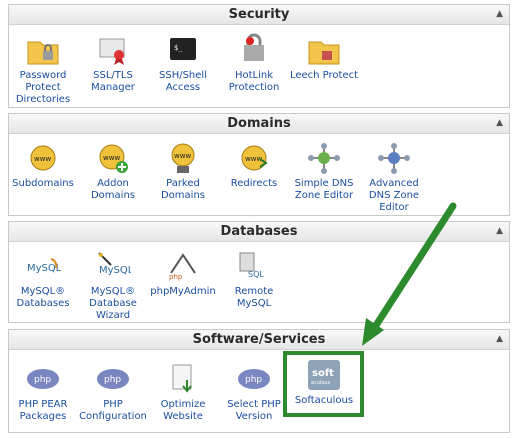 The image size is (515, 438). I want to click on phpmyadmin: php phpMyAdmin, so click(183, 273).